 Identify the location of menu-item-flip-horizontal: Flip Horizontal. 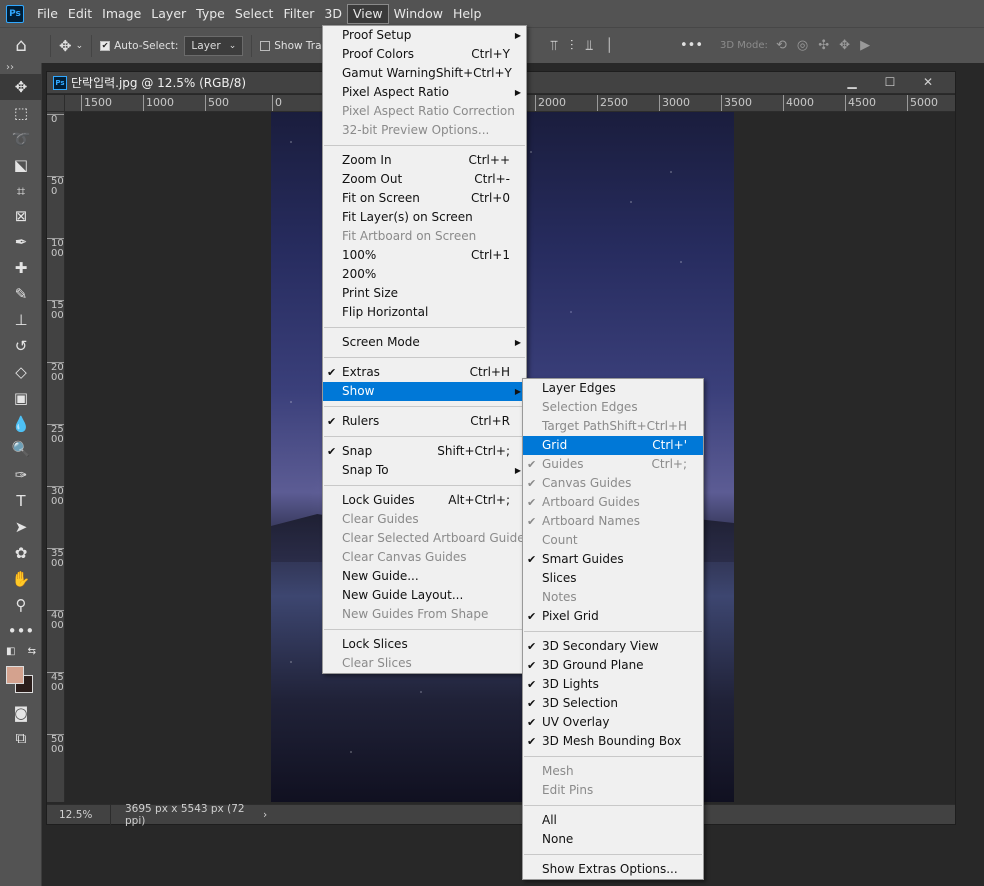
(424, 312).